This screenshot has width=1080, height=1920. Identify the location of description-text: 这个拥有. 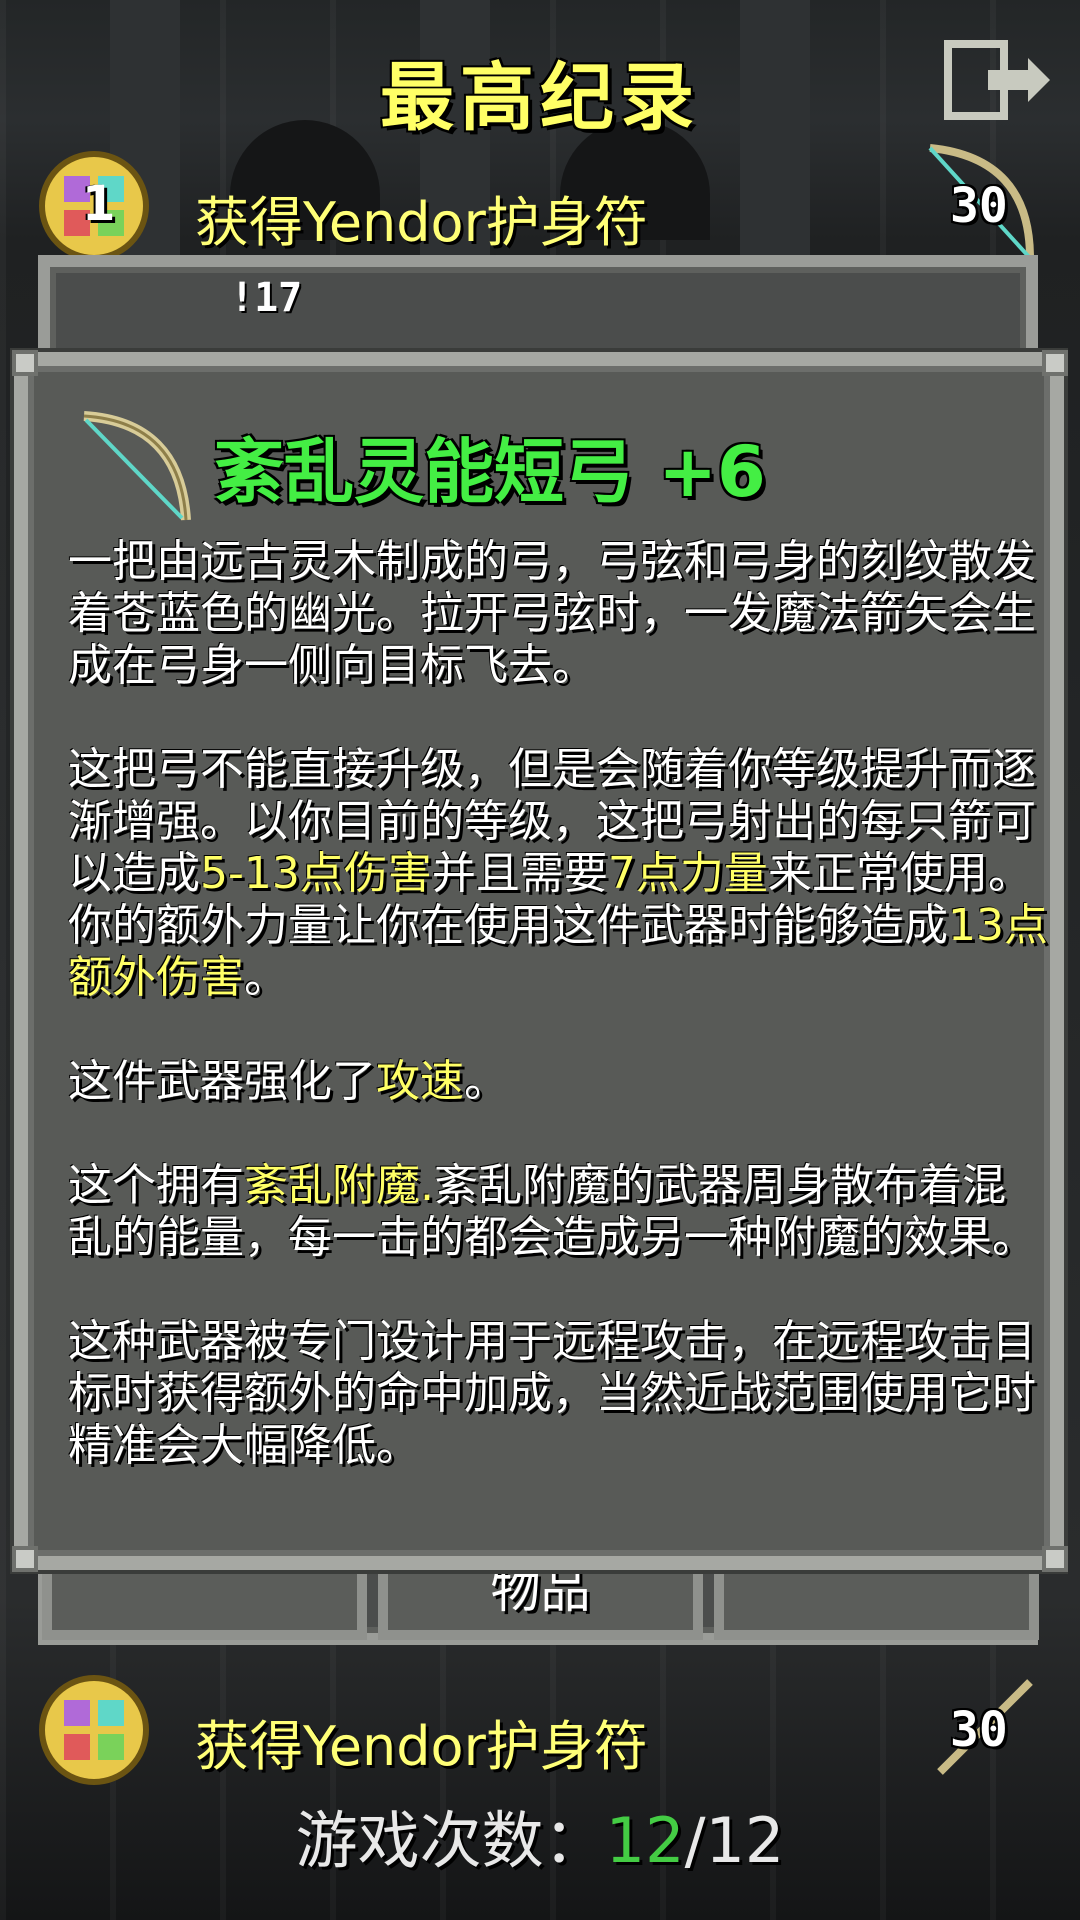
(156, 1185).